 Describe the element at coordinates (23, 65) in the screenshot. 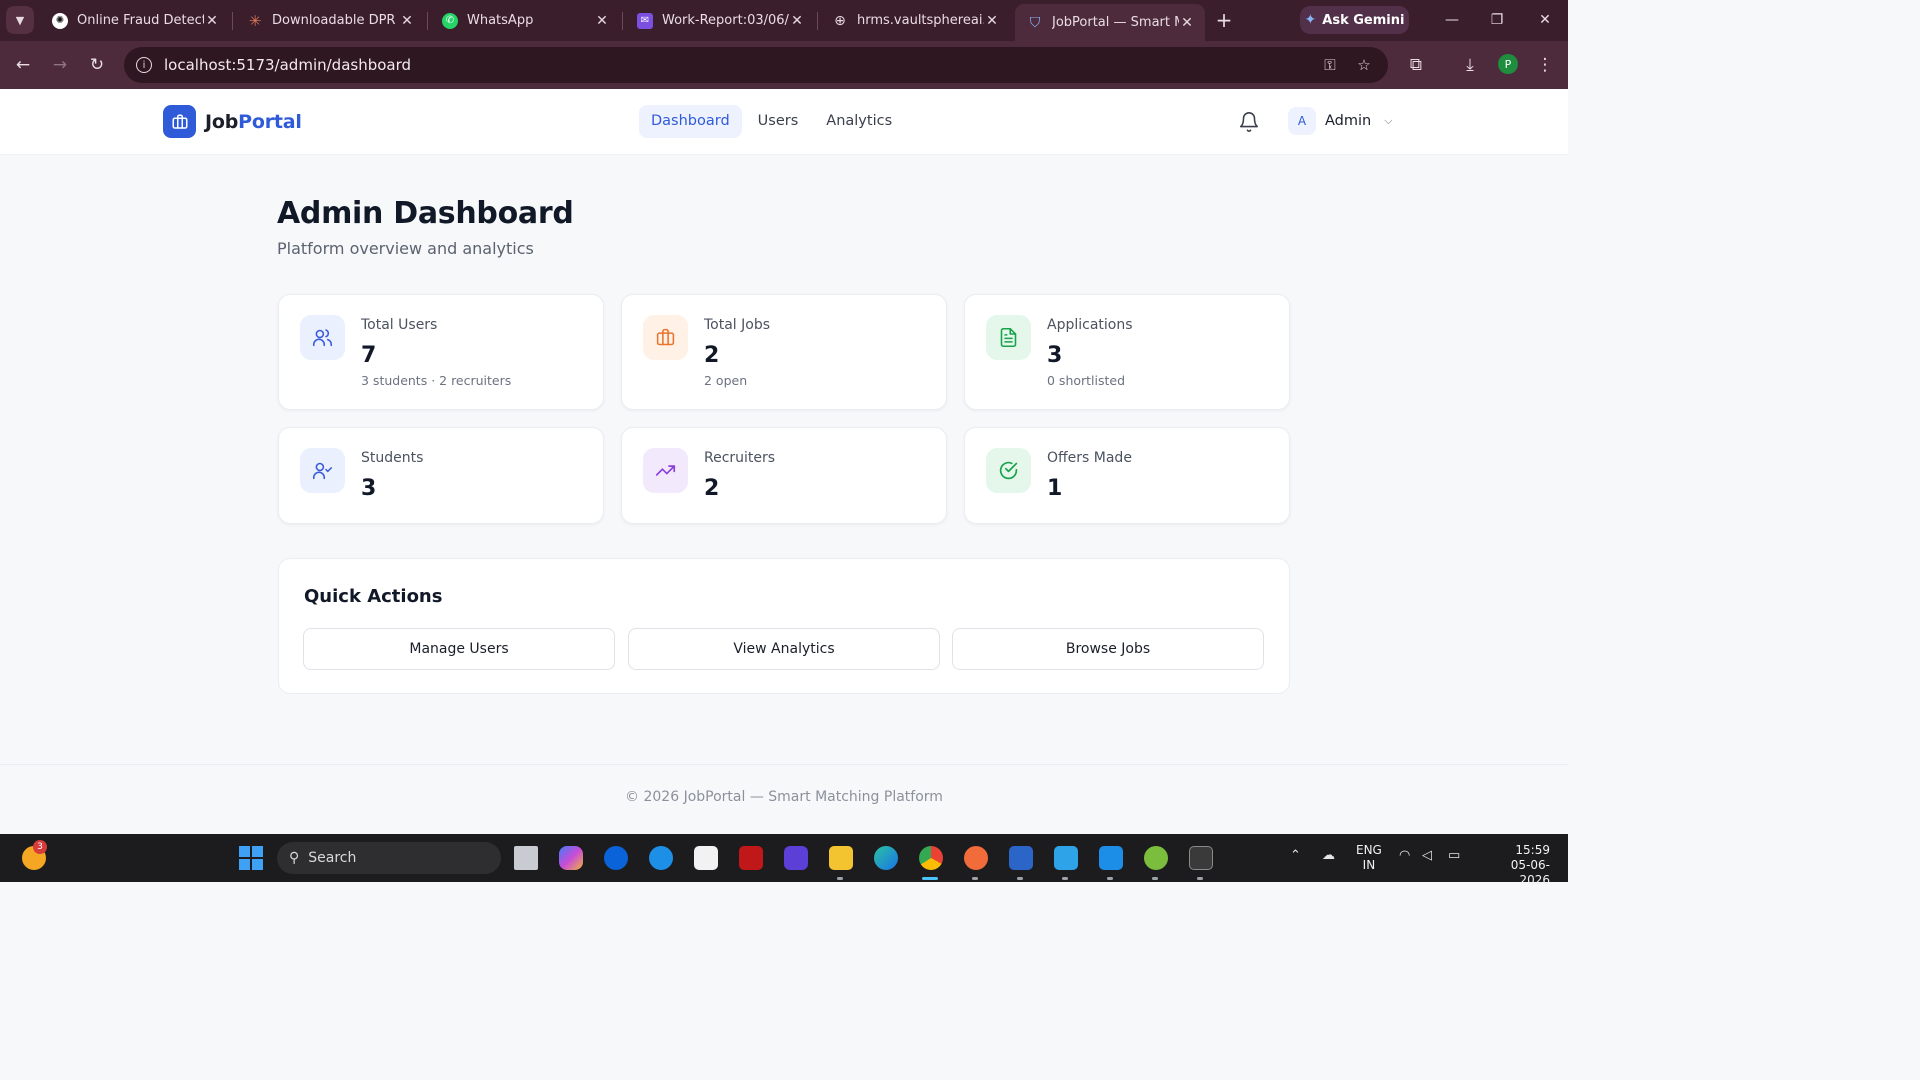

I see `back-button: ←` at that location.